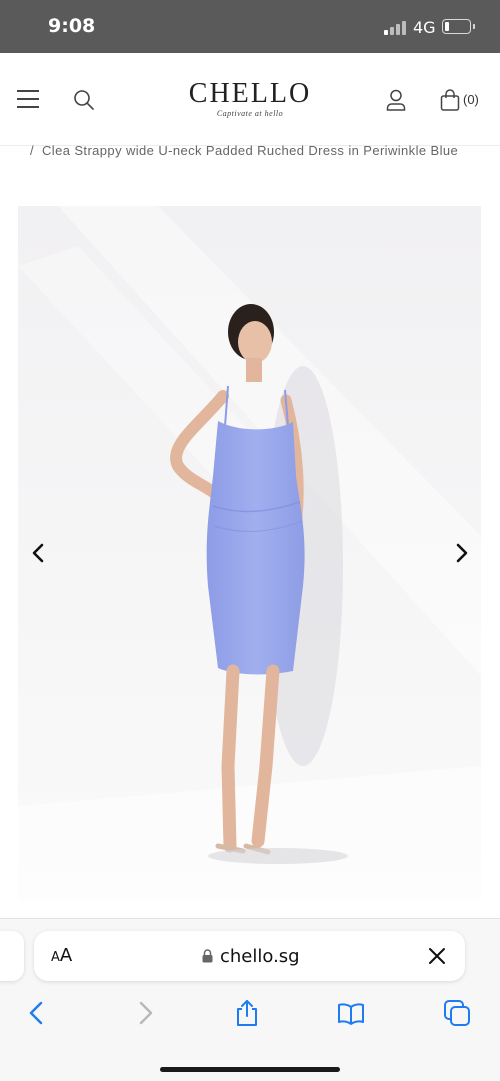 This screenshot has width=500, height=1081. What do you see at coordinates (457, 1013) in the screenshot?
I see `tabs-icon` at bounding box center [457, 1013].